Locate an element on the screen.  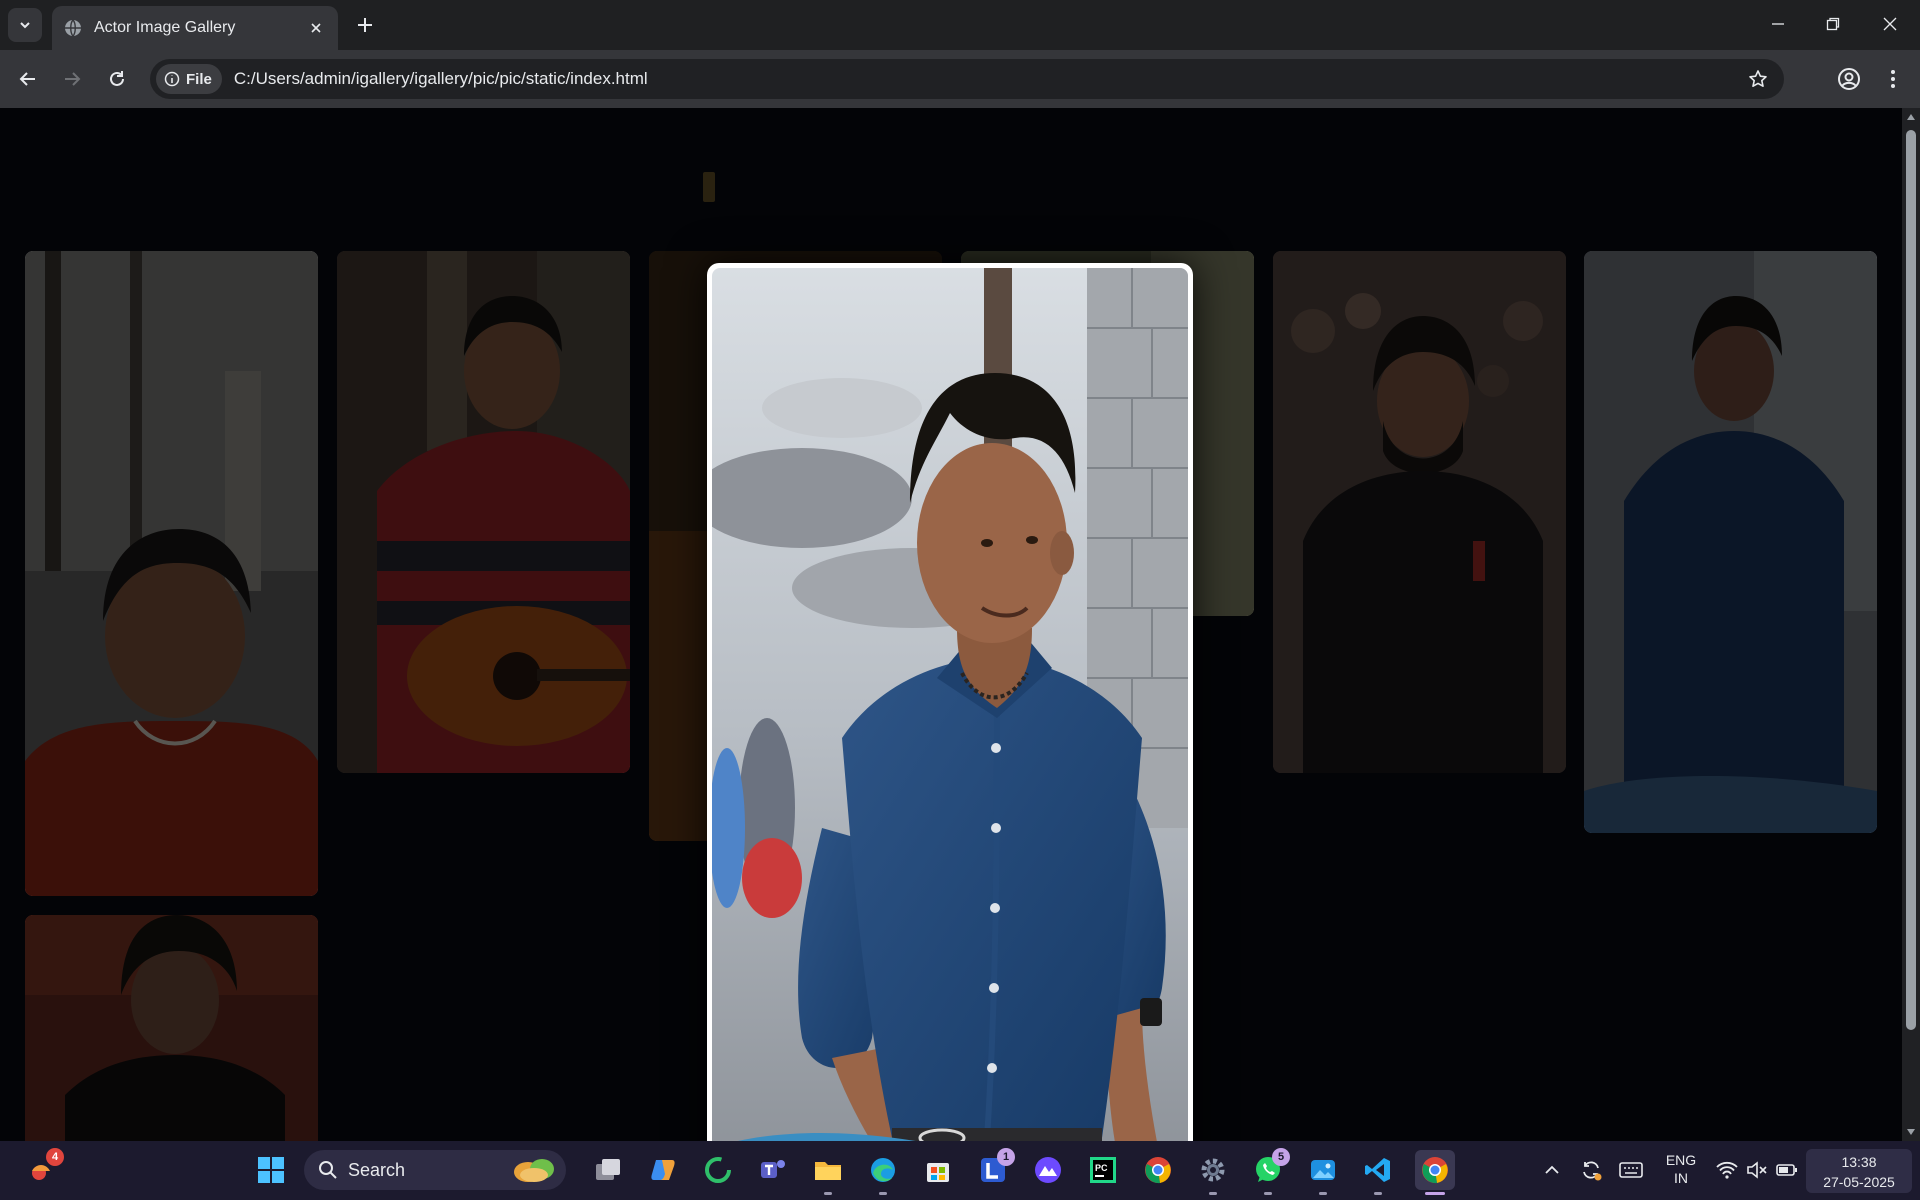
ring-app-icon is located at coordinates (718, 1170).